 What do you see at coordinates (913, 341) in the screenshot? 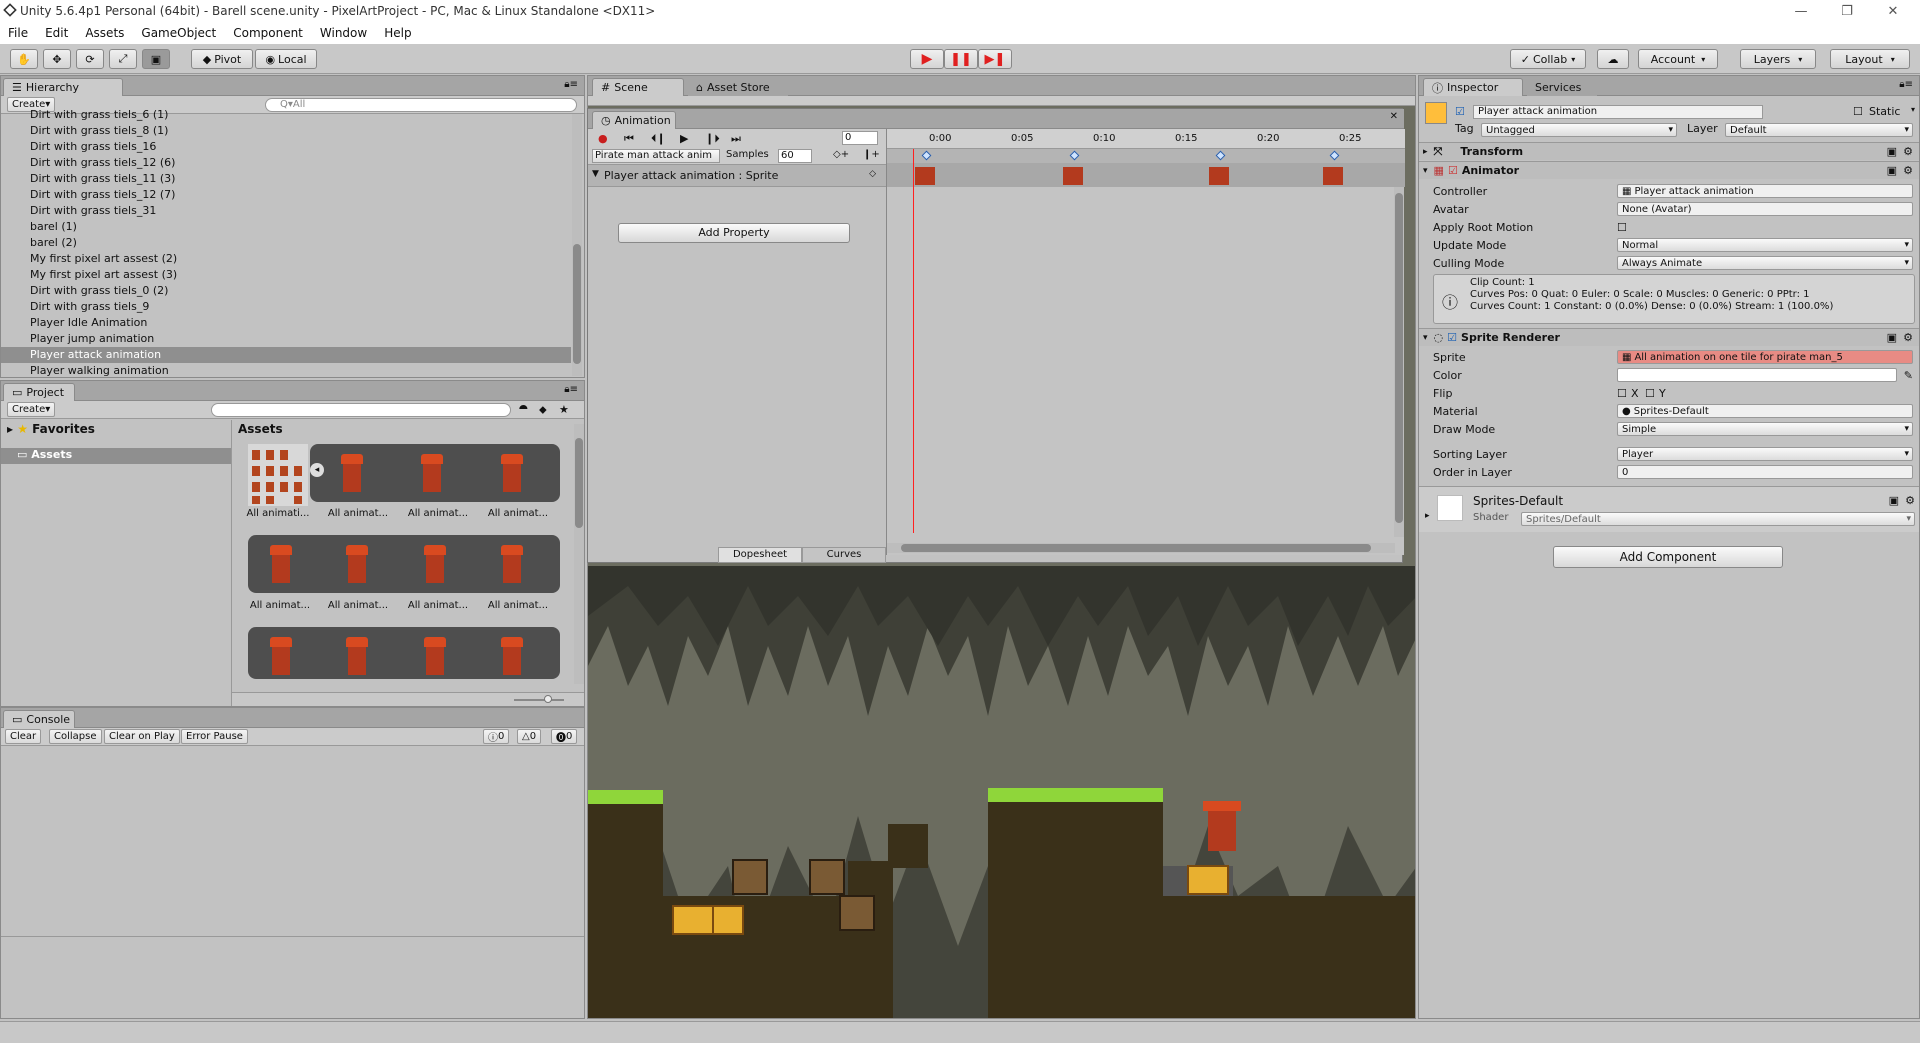
I see `playhead` at bounding box center [913, 341].